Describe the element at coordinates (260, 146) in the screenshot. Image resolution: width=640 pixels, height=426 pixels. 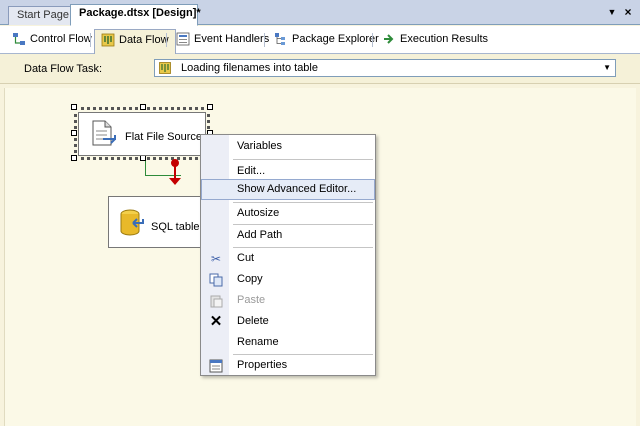
I see `menu-item-label: Variables` at that location.